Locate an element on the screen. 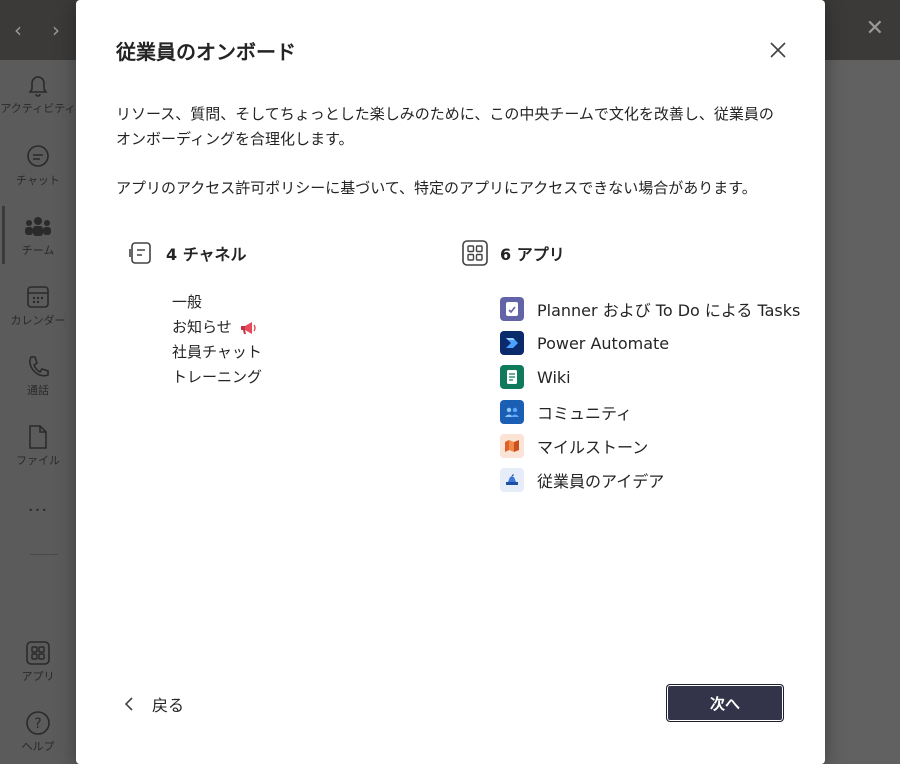 This screenshot has height=764, width=900. megaphone-icon is located at coordinates (248, 327).